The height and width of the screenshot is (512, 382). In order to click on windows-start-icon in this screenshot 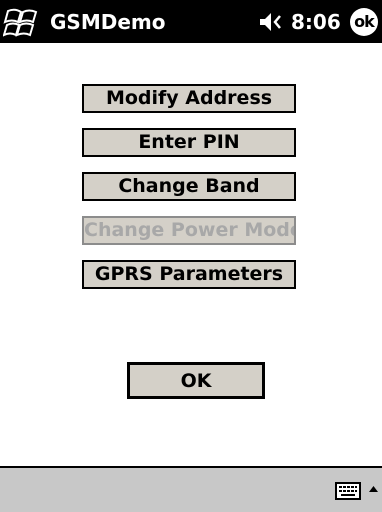, I will do `click(21, 23)`.